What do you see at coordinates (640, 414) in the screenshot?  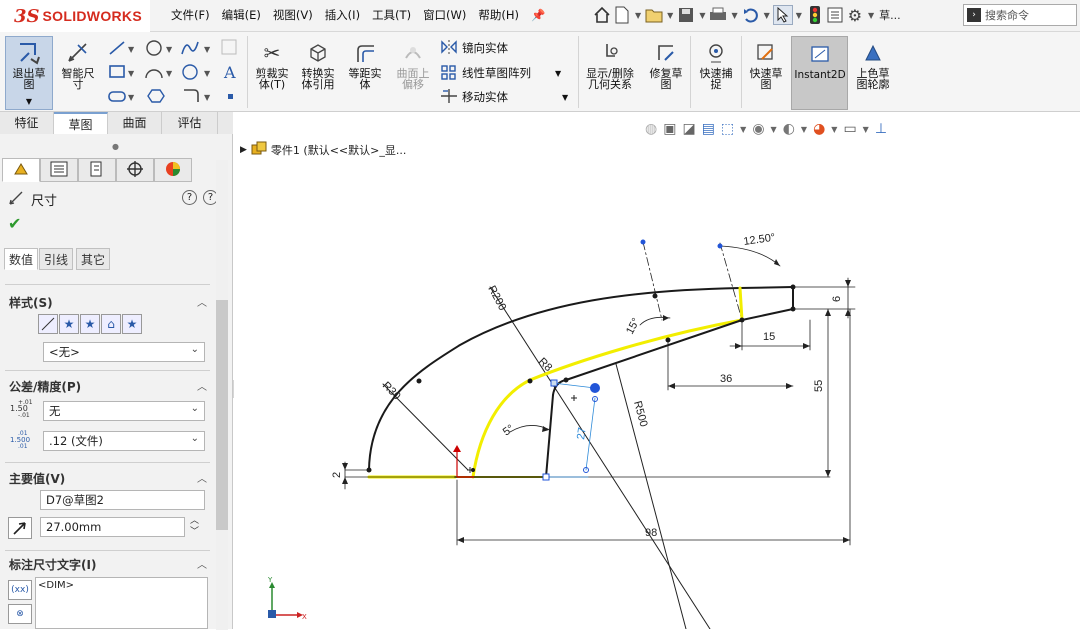 I see `dim-r500: R500` at bounding box center [640, 414].